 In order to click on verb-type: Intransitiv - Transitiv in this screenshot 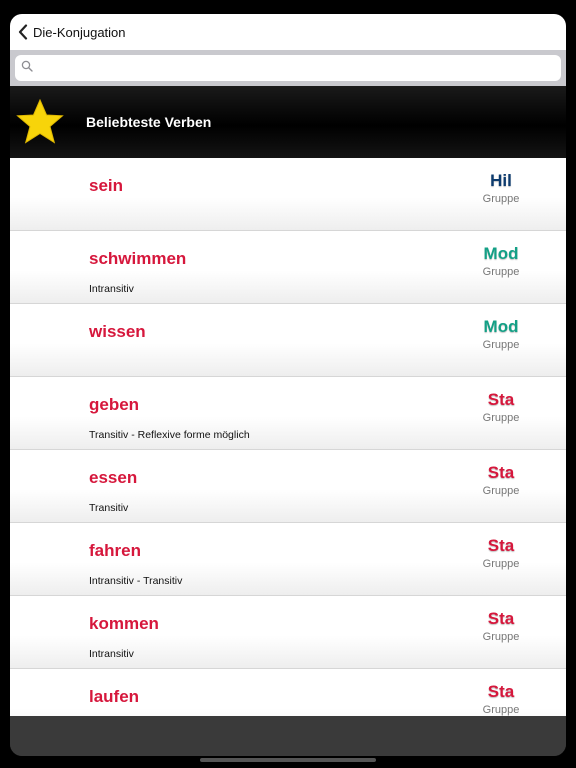, I will do `click(136, 581)`.